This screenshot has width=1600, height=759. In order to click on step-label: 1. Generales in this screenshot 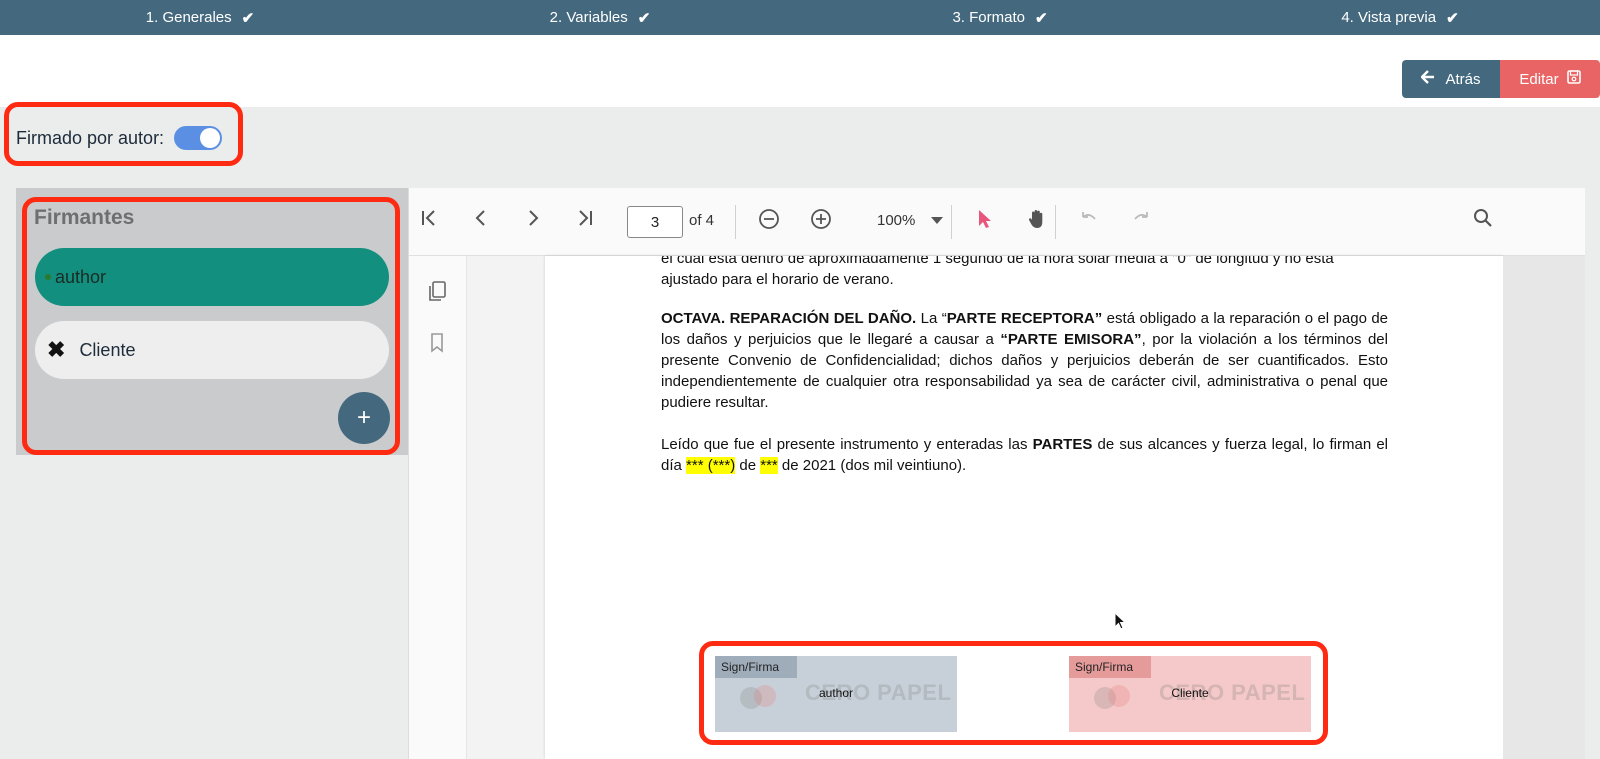, I will do `click(188, 17)`.